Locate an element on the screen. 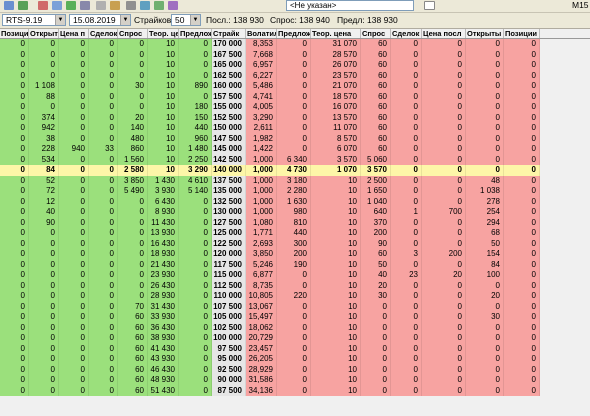 The image size is (590, 416). table-row: 0 0 0 0 60 41 430 0 97 500 23,457 0 10 0 0 0 0 0 is located at coordinates (295, 348).